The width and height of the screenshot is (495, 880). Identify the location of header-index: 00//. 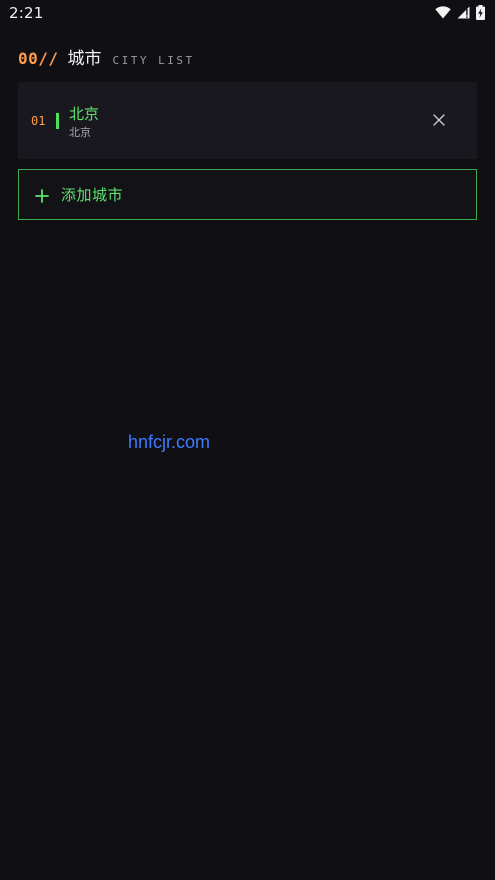
(38, 58).